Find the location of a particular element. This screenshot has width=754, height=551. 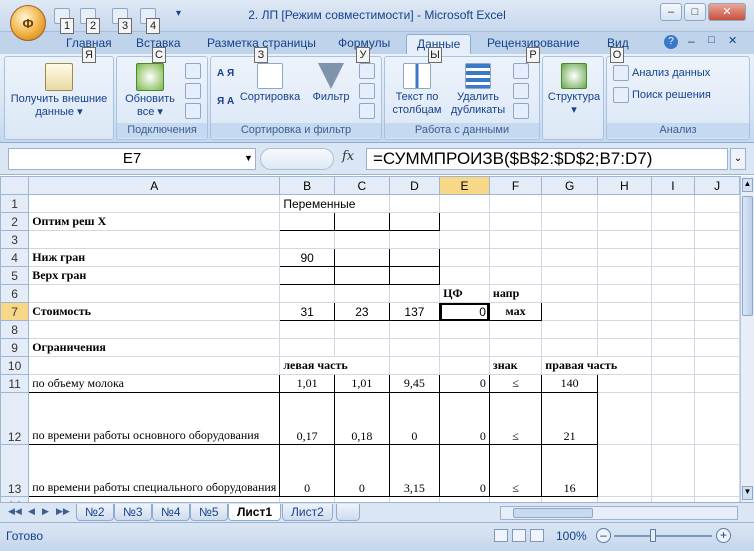

cell-h13 is located at coordinates (624, 470).